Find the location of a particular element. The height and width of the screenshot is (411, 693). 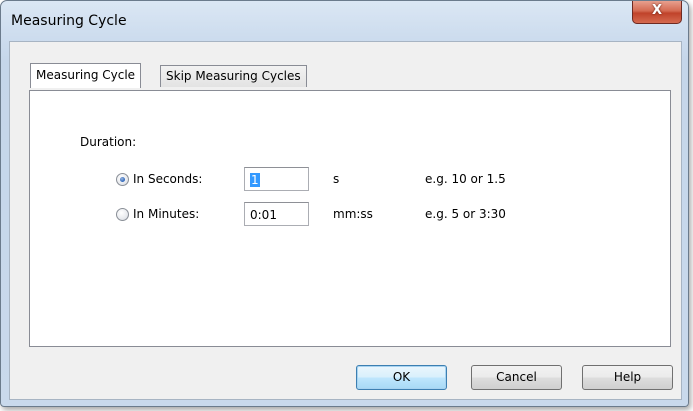

window-title: Measuring Cycle is located at coordinates (69, 21).